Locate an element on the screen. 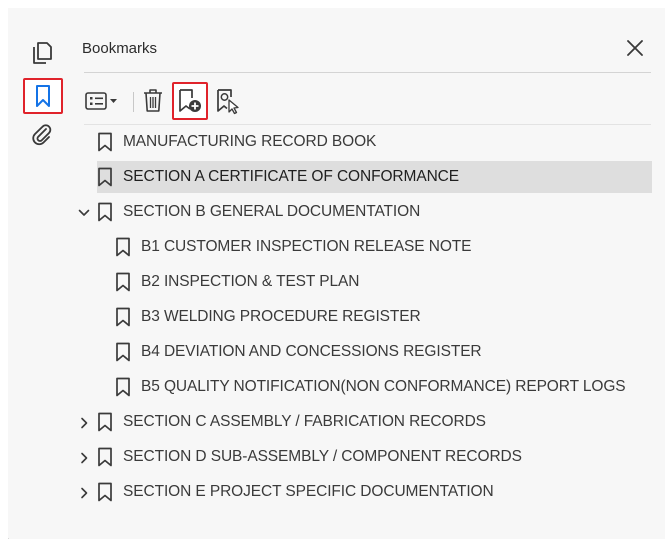 The image size is (665, 539). paperclip-icon is located at coordinates (42, 135).